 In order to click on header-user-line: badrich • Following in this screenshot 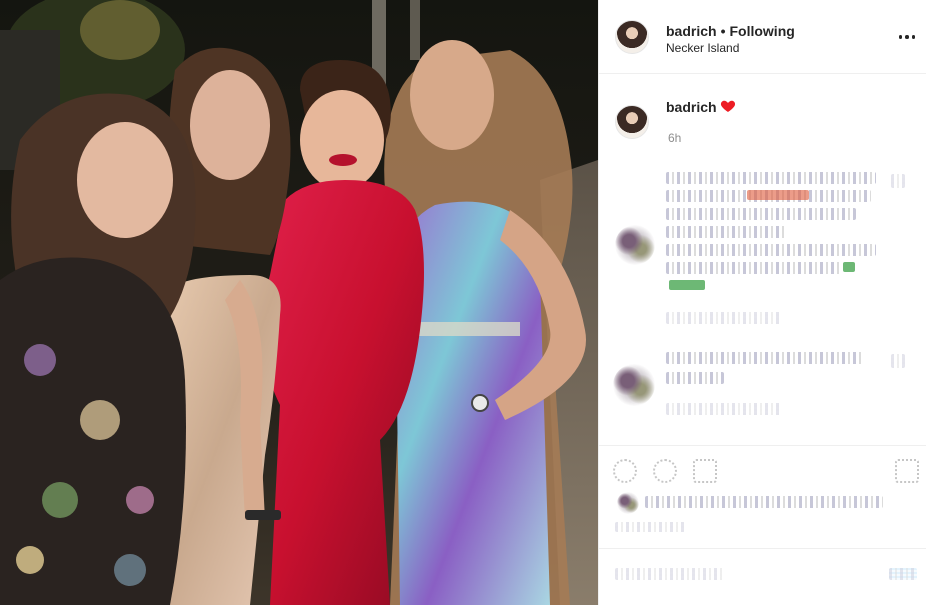, I will do `click(730, 31)`.